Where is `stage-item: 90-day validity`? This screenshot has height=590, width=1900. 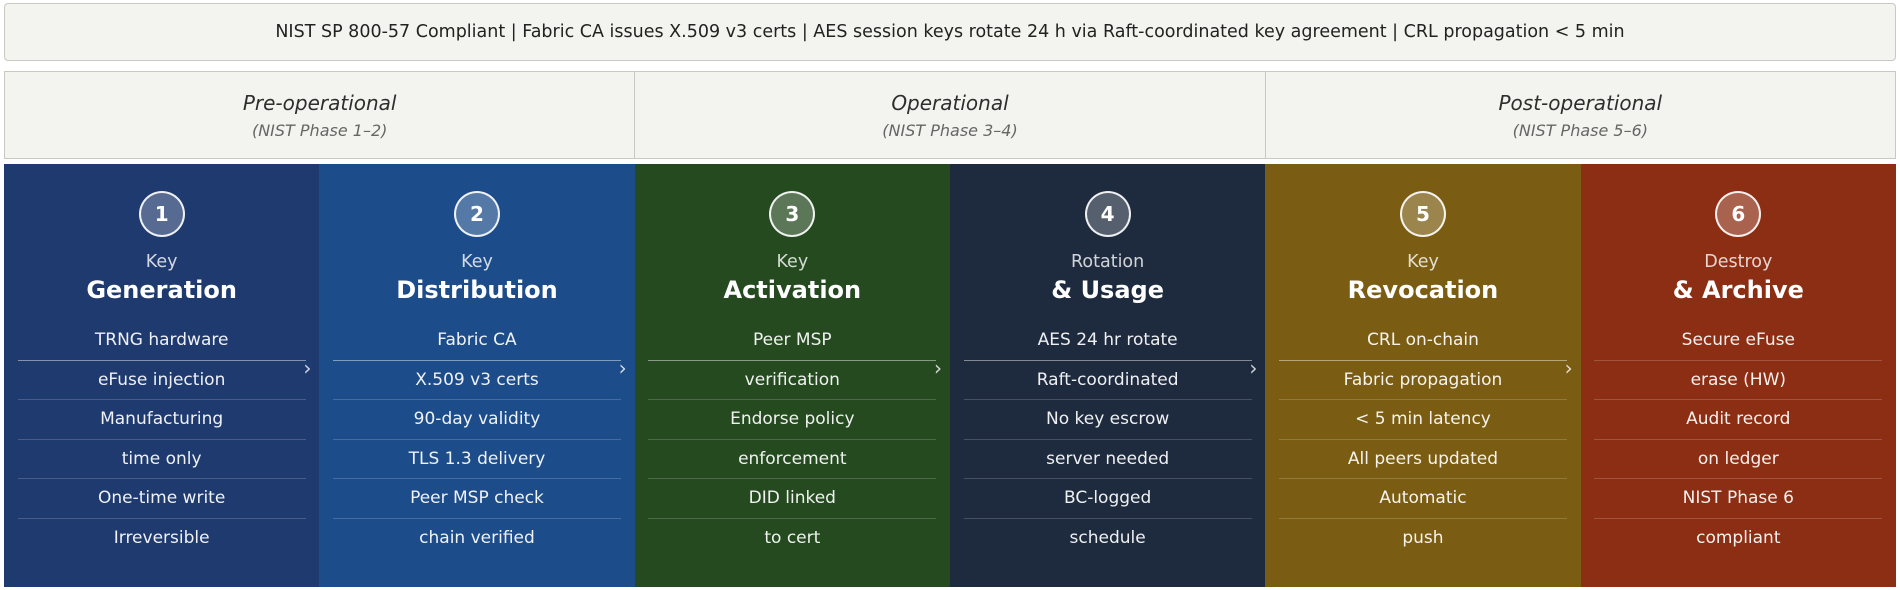 stage-item: 90-day validity is located at coordinates (476, 420).